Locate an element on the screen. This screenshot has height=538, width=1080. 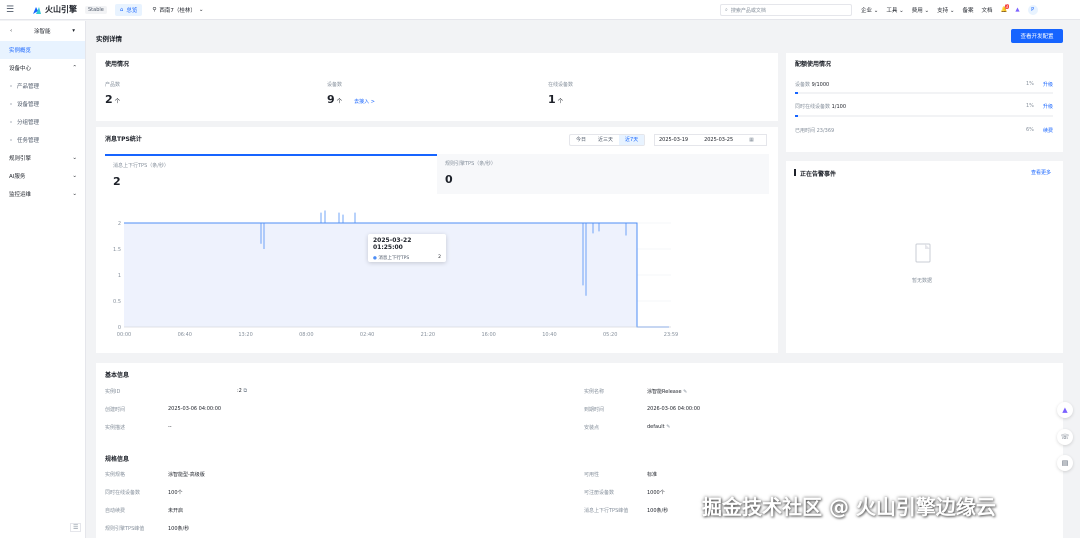
stat-label: 设备数 is located at coordinates (335, 85).